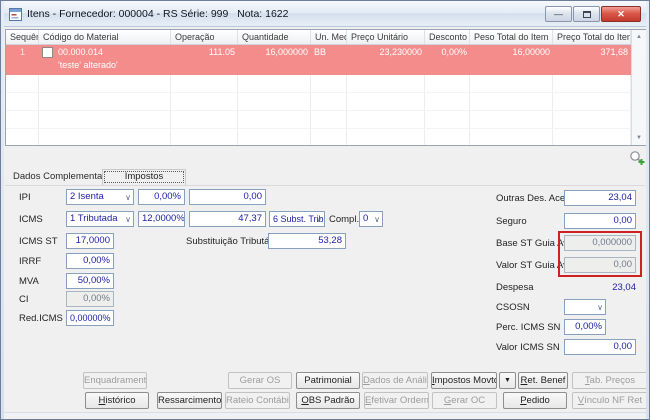  What do you see at coordinates (600, 347) in the screenshot?
I see `valor-icms-sn-field: 0,00` at bounding box center [600, 347].